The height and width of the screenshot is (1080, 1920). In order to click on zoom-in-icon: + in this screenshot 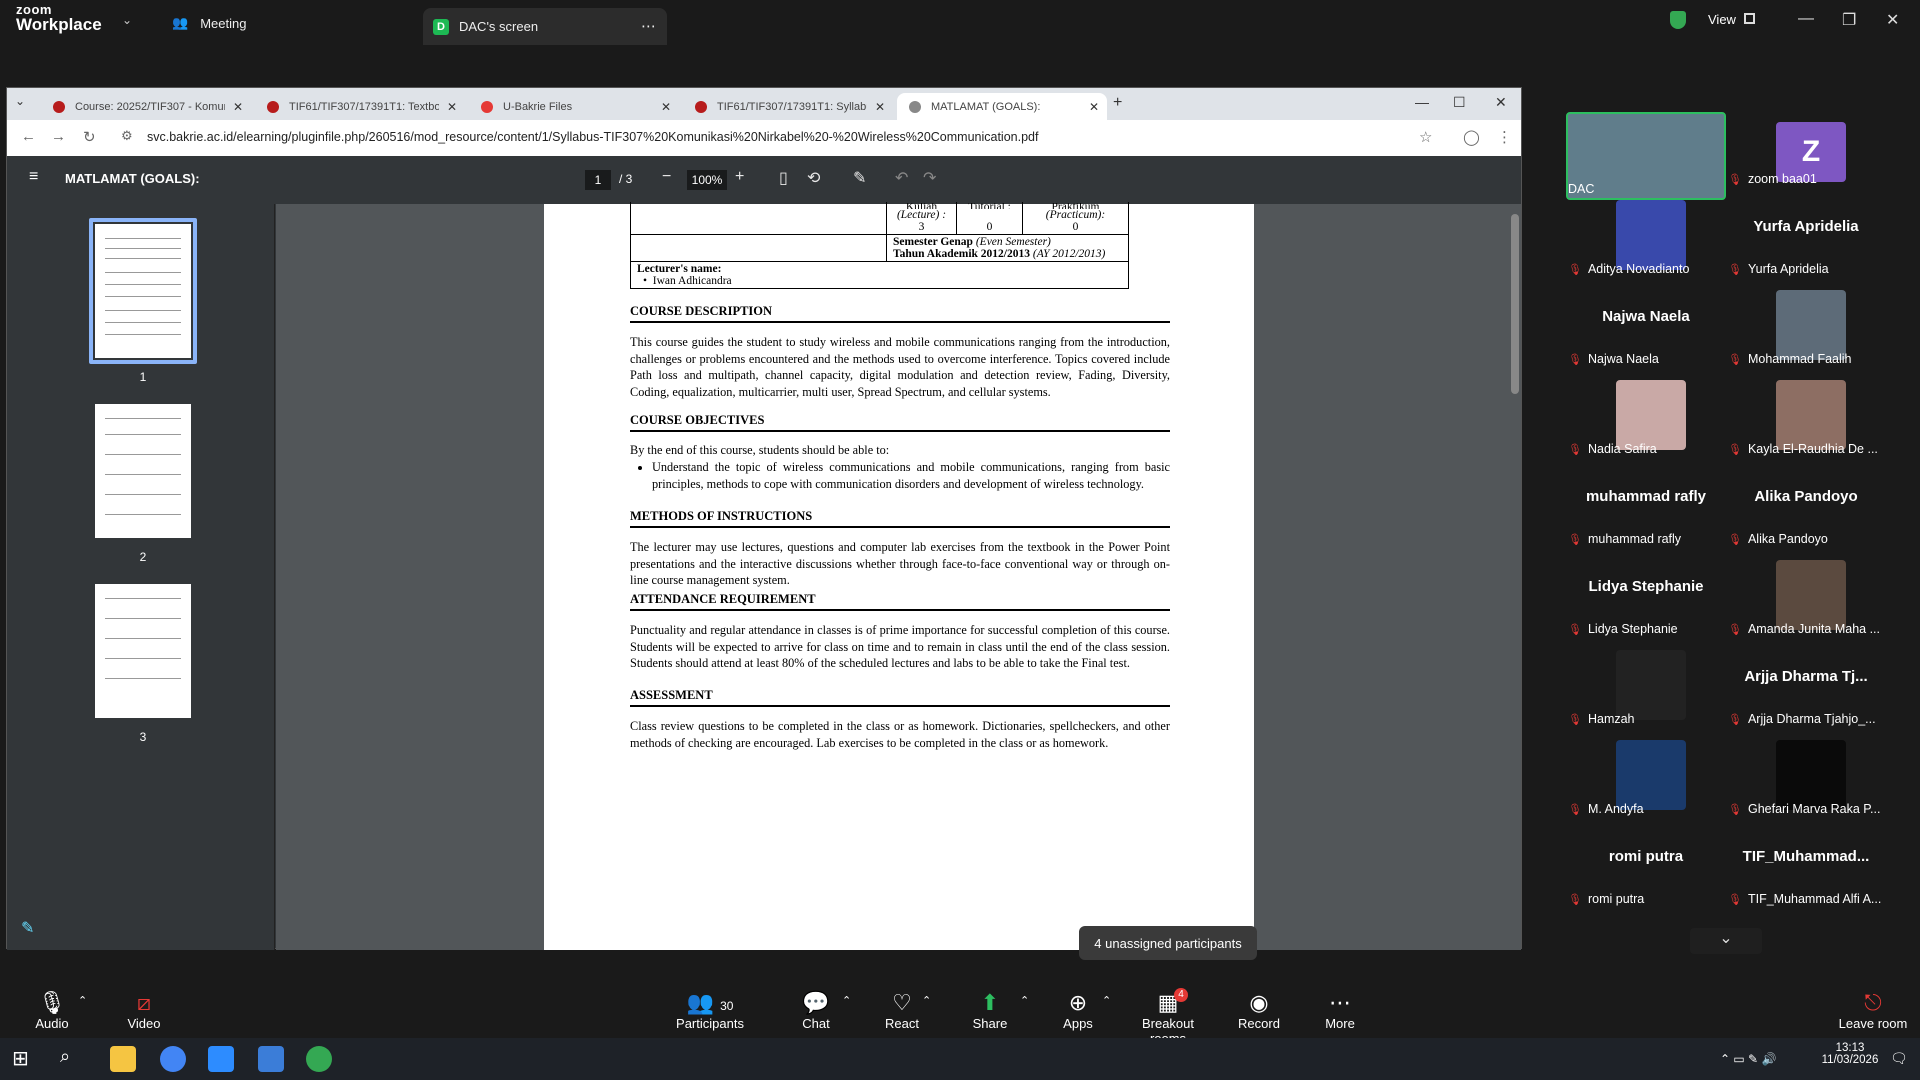, I will do `click(739, 177)`.